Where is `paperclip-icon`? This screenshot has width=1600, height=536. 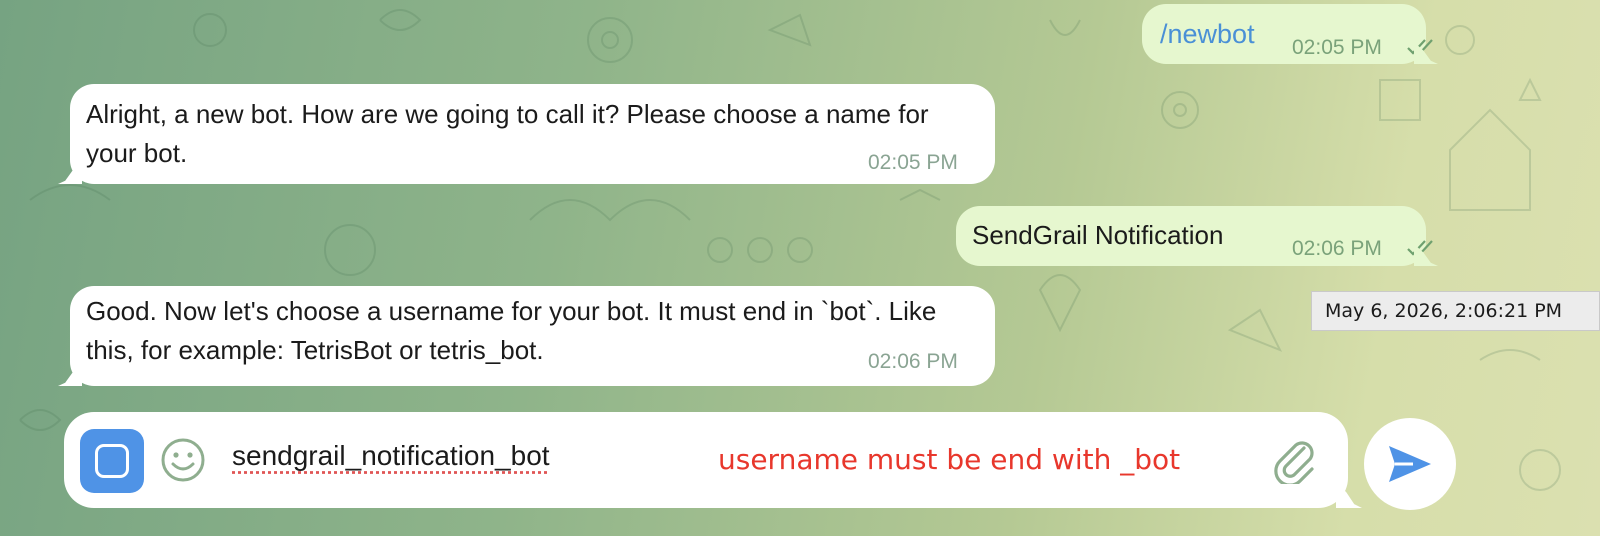 paperclip-icon is located at coordinates (1294, 459).